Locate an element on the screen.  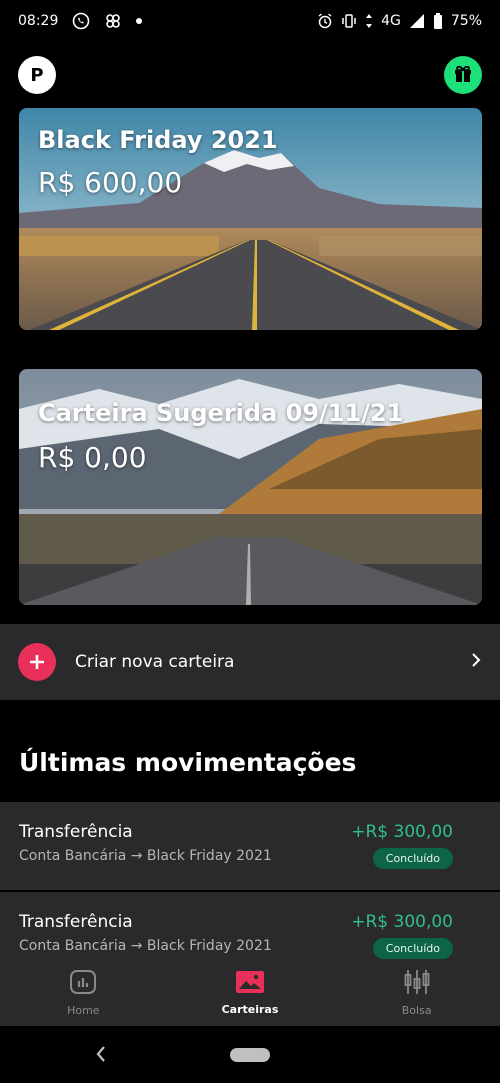
avatar-initial: P is located at coordinates (37, 75).